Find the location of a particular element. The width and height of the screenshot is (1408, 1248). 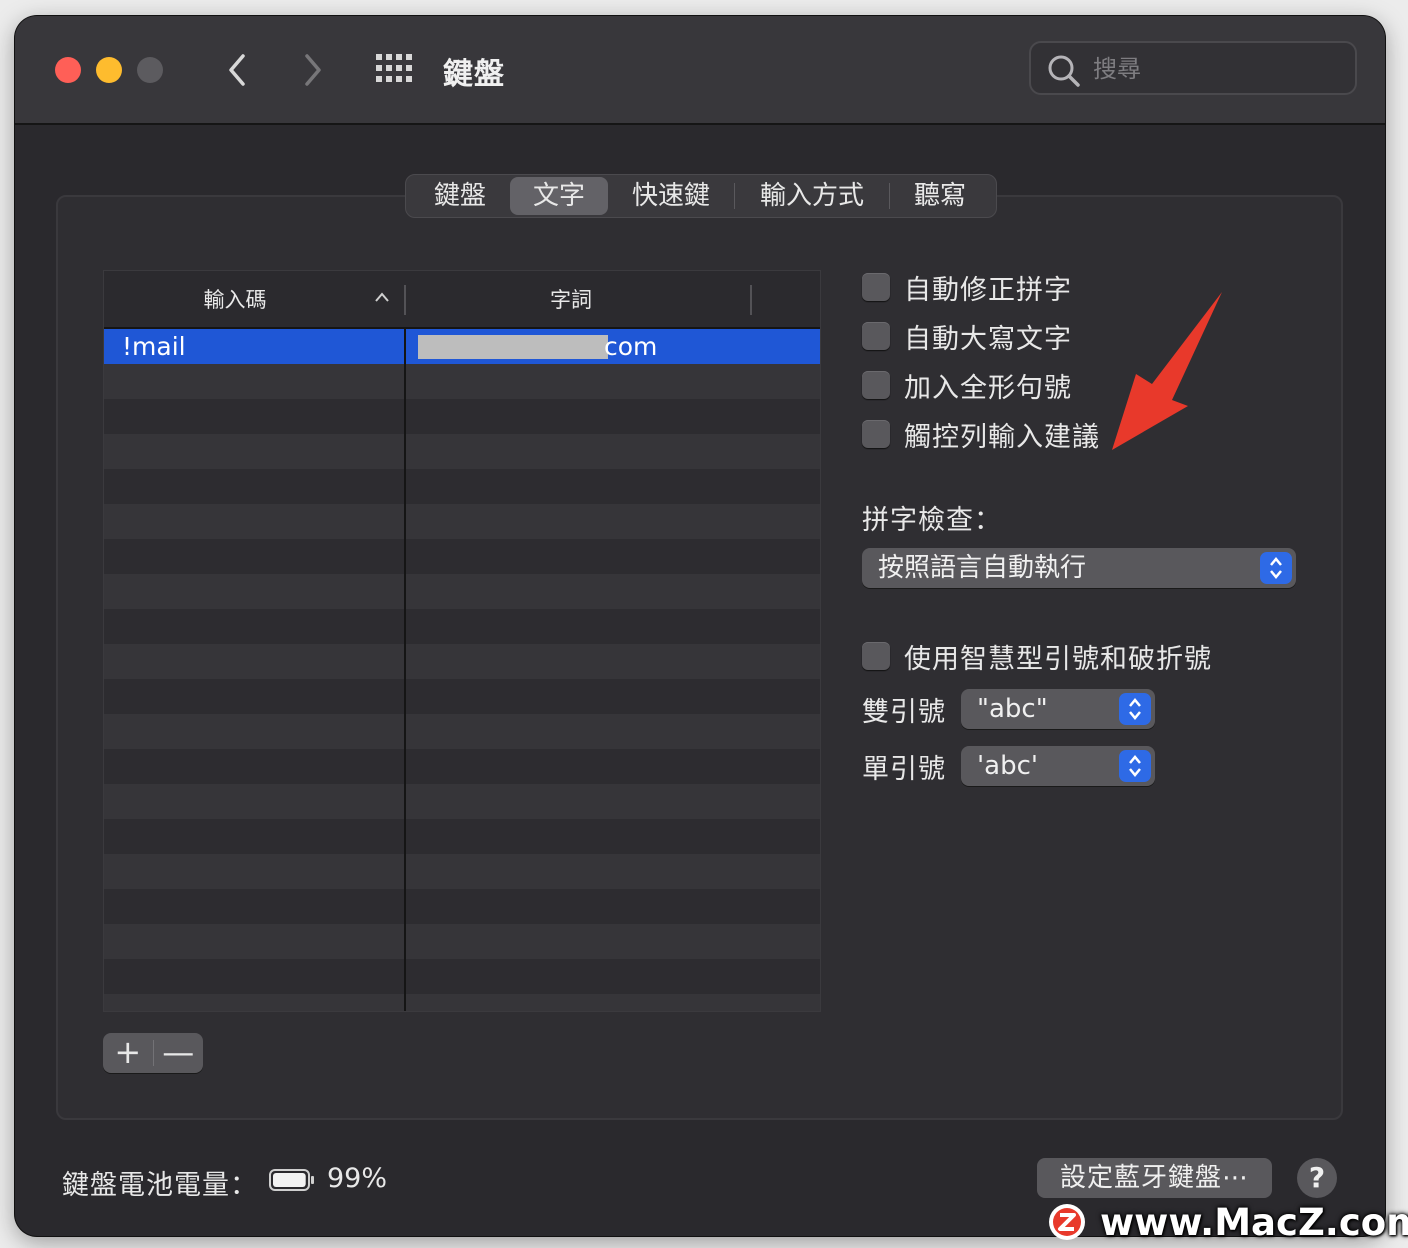

auto-capitalize-label: 自動大寫文字 is located at coordinates (988, 339).